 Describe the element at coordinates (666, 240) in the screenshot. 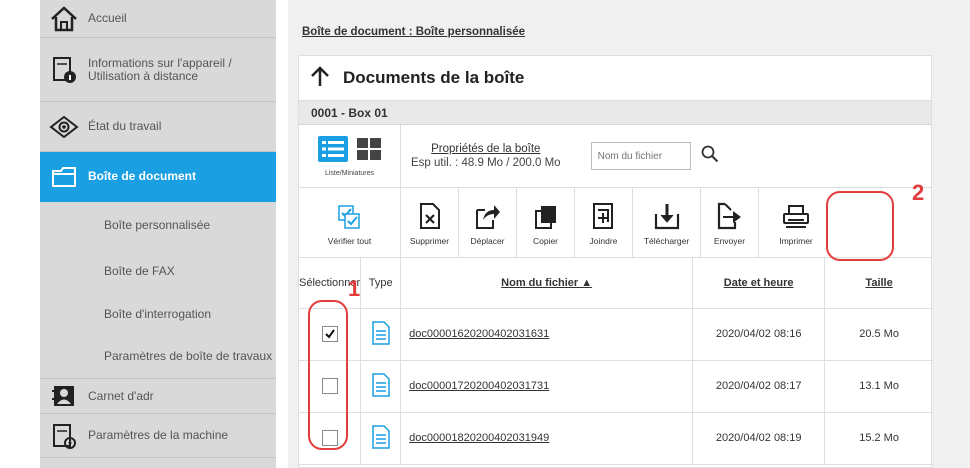

I see `download-label: Télécharger` at that location.